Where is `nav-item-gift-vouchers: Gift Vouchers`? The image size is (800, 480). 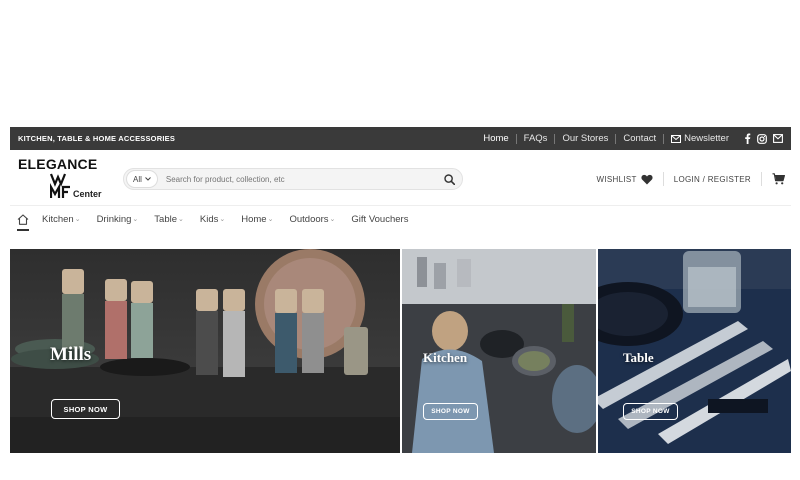
nav-item-gift-vouchers: Gift Vouchers is located at coordinates (379, 219).